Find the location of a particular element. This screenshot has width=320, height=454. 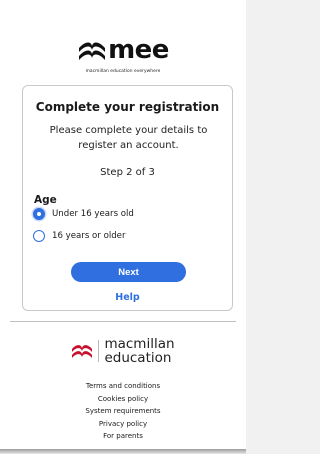

brand-line-1: macmillan is located at coordinates (139, 344).